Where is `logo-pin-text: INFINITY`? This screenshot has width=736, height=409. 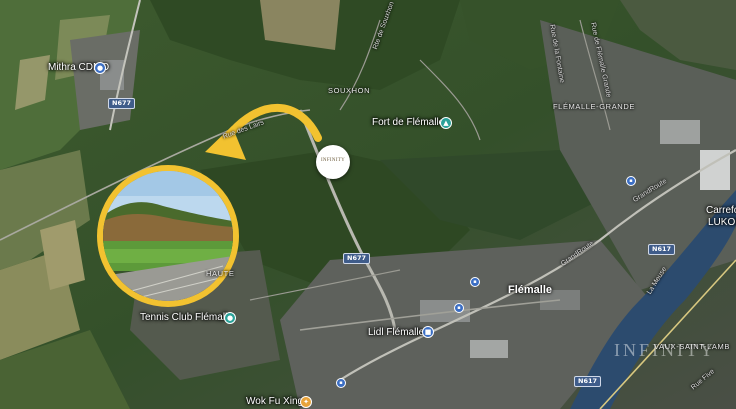
logo-pin-text: INFINITY is located at coordinates (333, 160).